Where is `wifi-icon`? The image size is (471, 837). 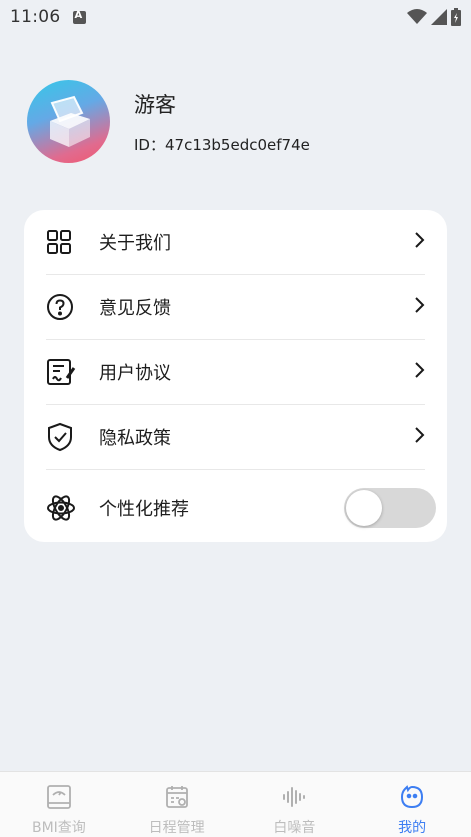
wifi-icon is located at coordinates (417, 16).